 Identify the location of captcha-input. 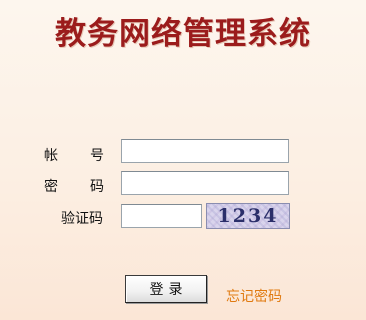
(161, 216).